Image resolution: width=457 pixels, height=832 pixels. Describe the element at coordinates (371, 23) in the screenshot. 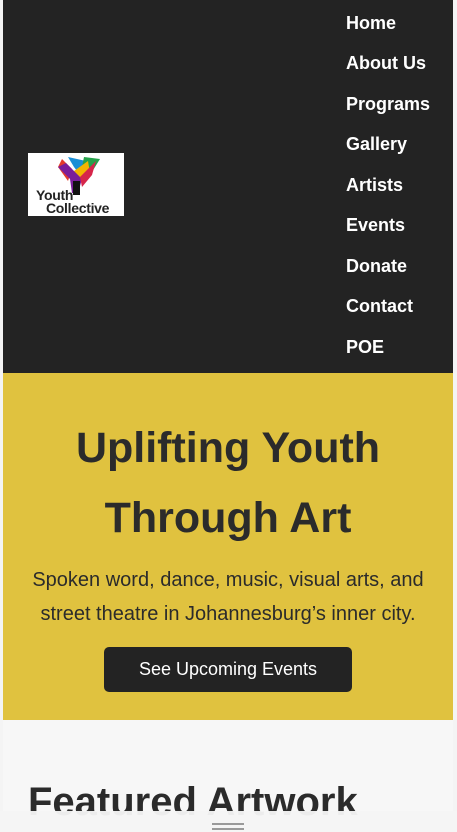

I see `nav-home: Home` at that location.